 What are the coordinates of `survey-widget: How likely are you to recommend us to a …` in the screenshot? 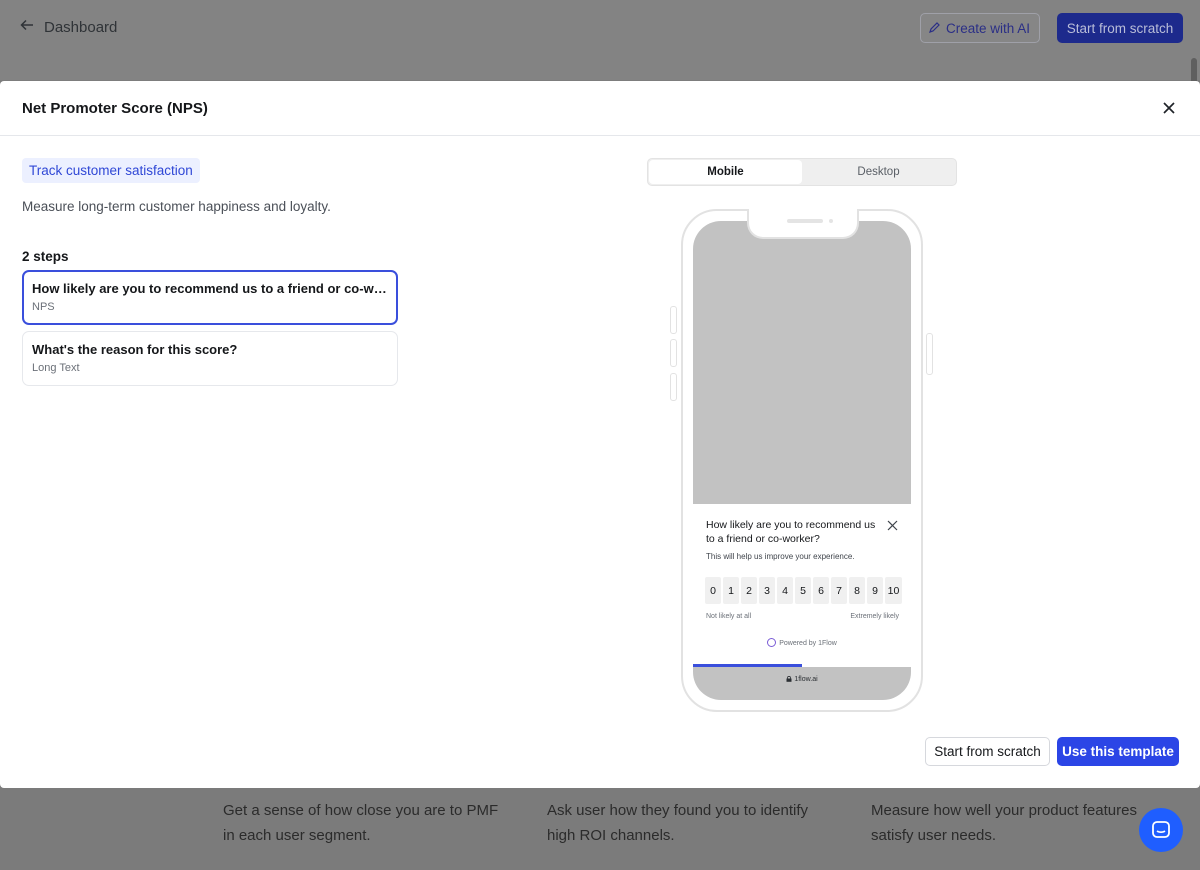 It's located at (802, 584).